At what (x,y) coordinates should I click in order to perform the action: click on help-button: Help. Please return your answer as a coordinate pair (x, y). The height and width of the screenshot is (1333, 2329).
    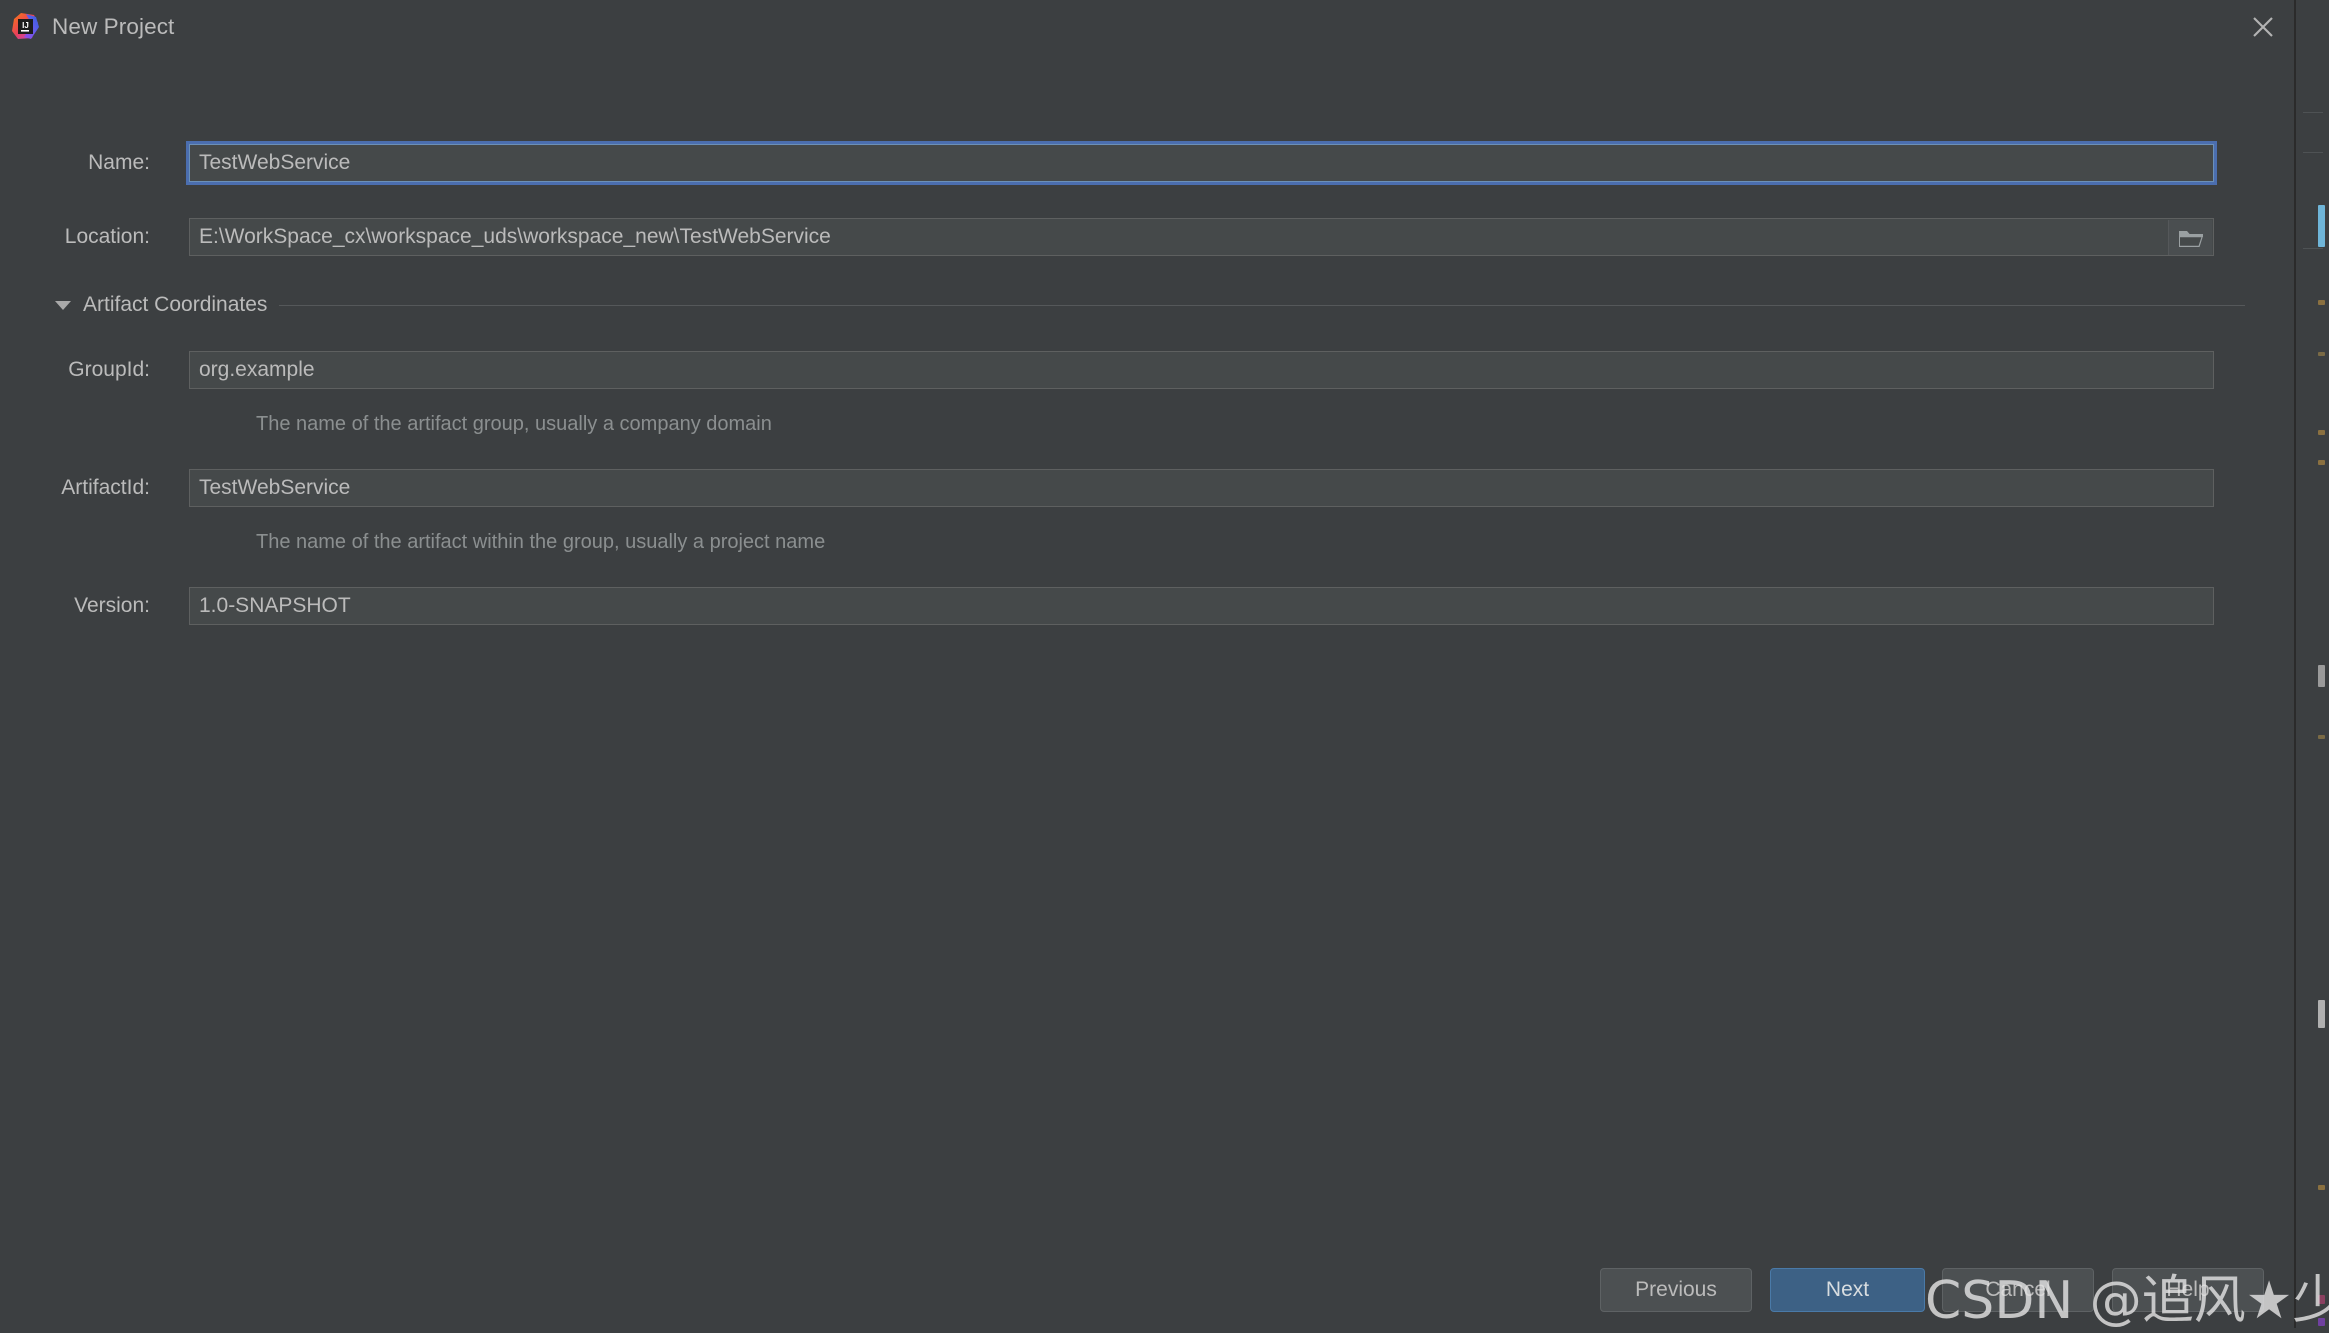
    Looking at the image, I should click on (2188, 1290).